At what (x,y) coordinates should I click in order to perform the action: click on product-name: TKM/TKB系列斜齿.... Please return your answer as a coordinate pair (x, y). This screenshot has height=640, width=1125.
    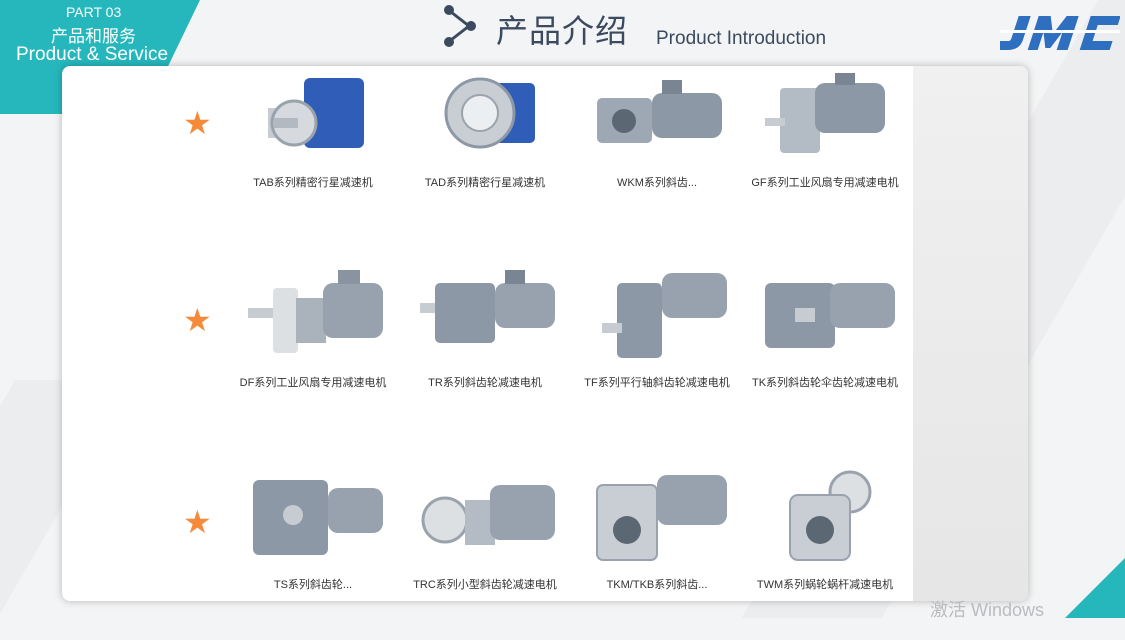
    Looking at the image, I should click on (657, 585).